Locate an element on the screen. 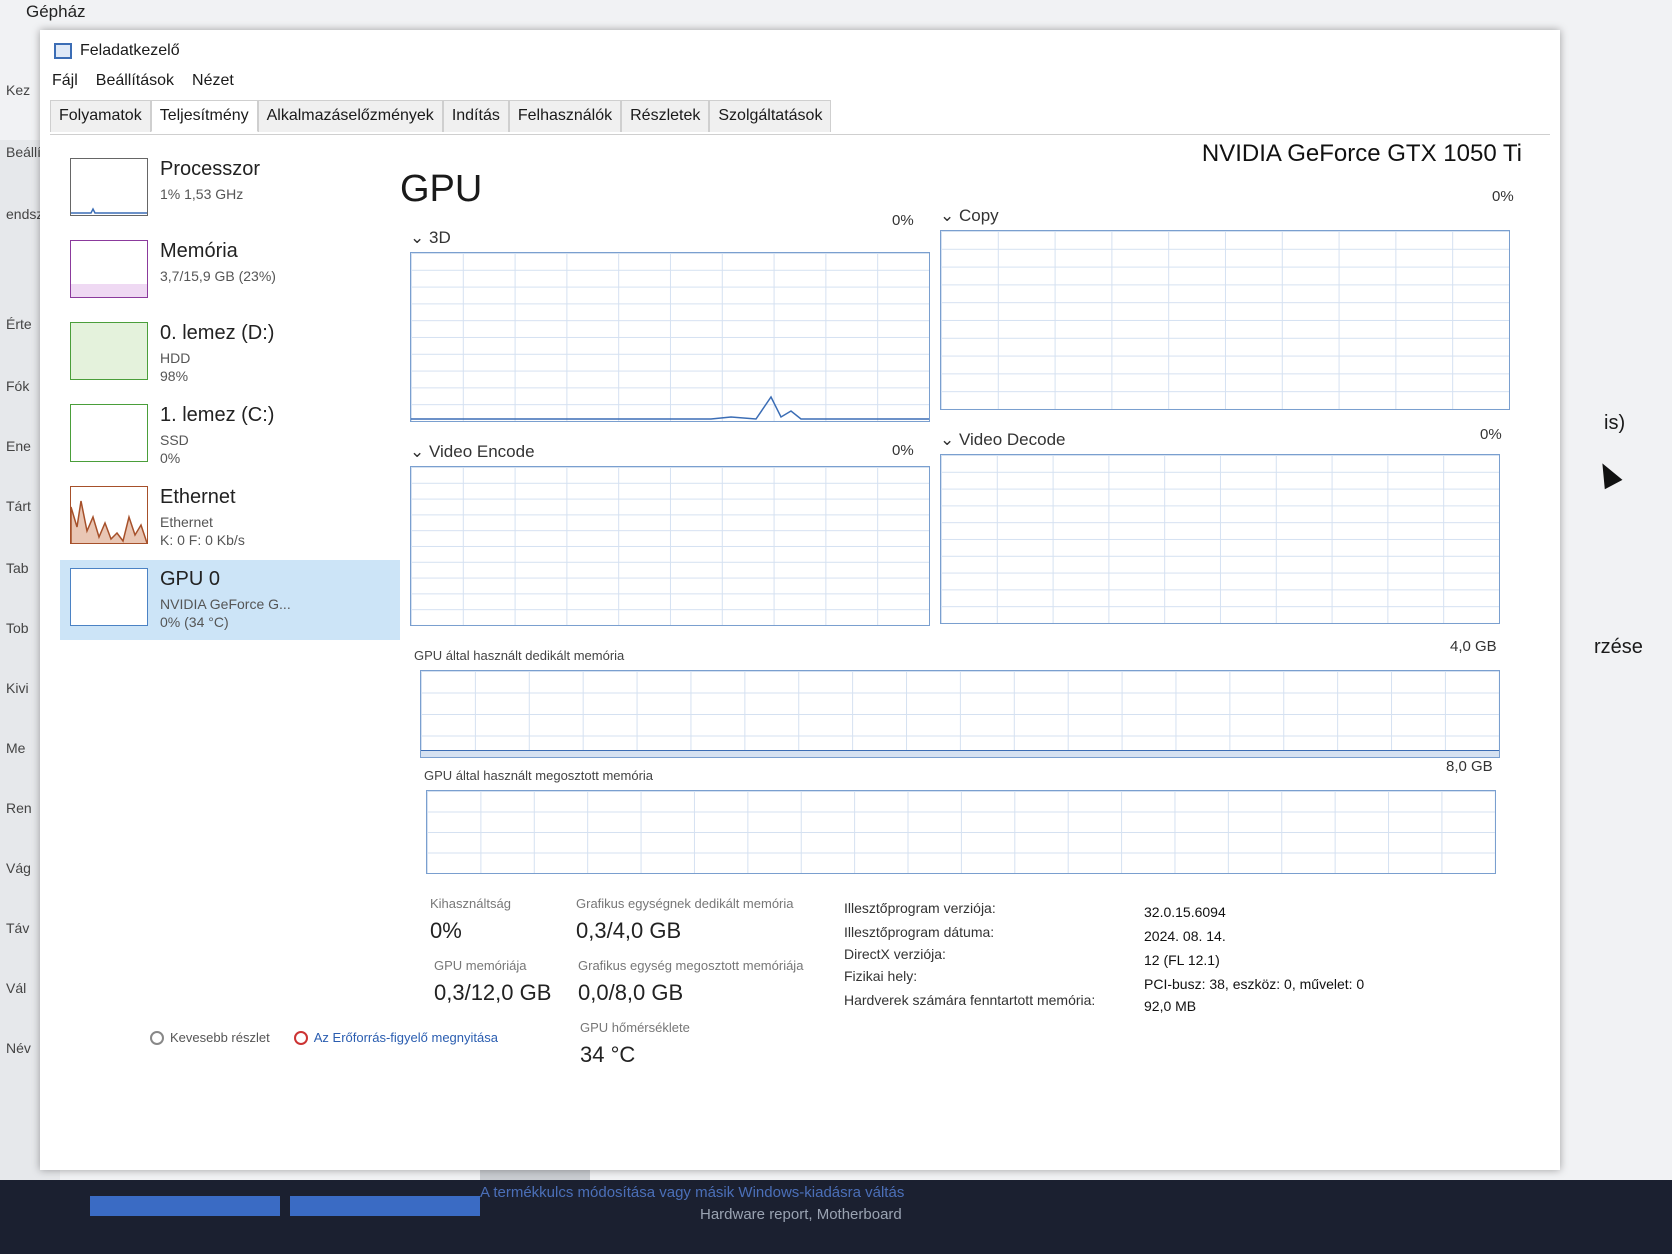 The image size is (1672, 1254). sidebar-item-memory: Memória 3,7/15,9 GB (23%) is located at coordinates (230, 272).